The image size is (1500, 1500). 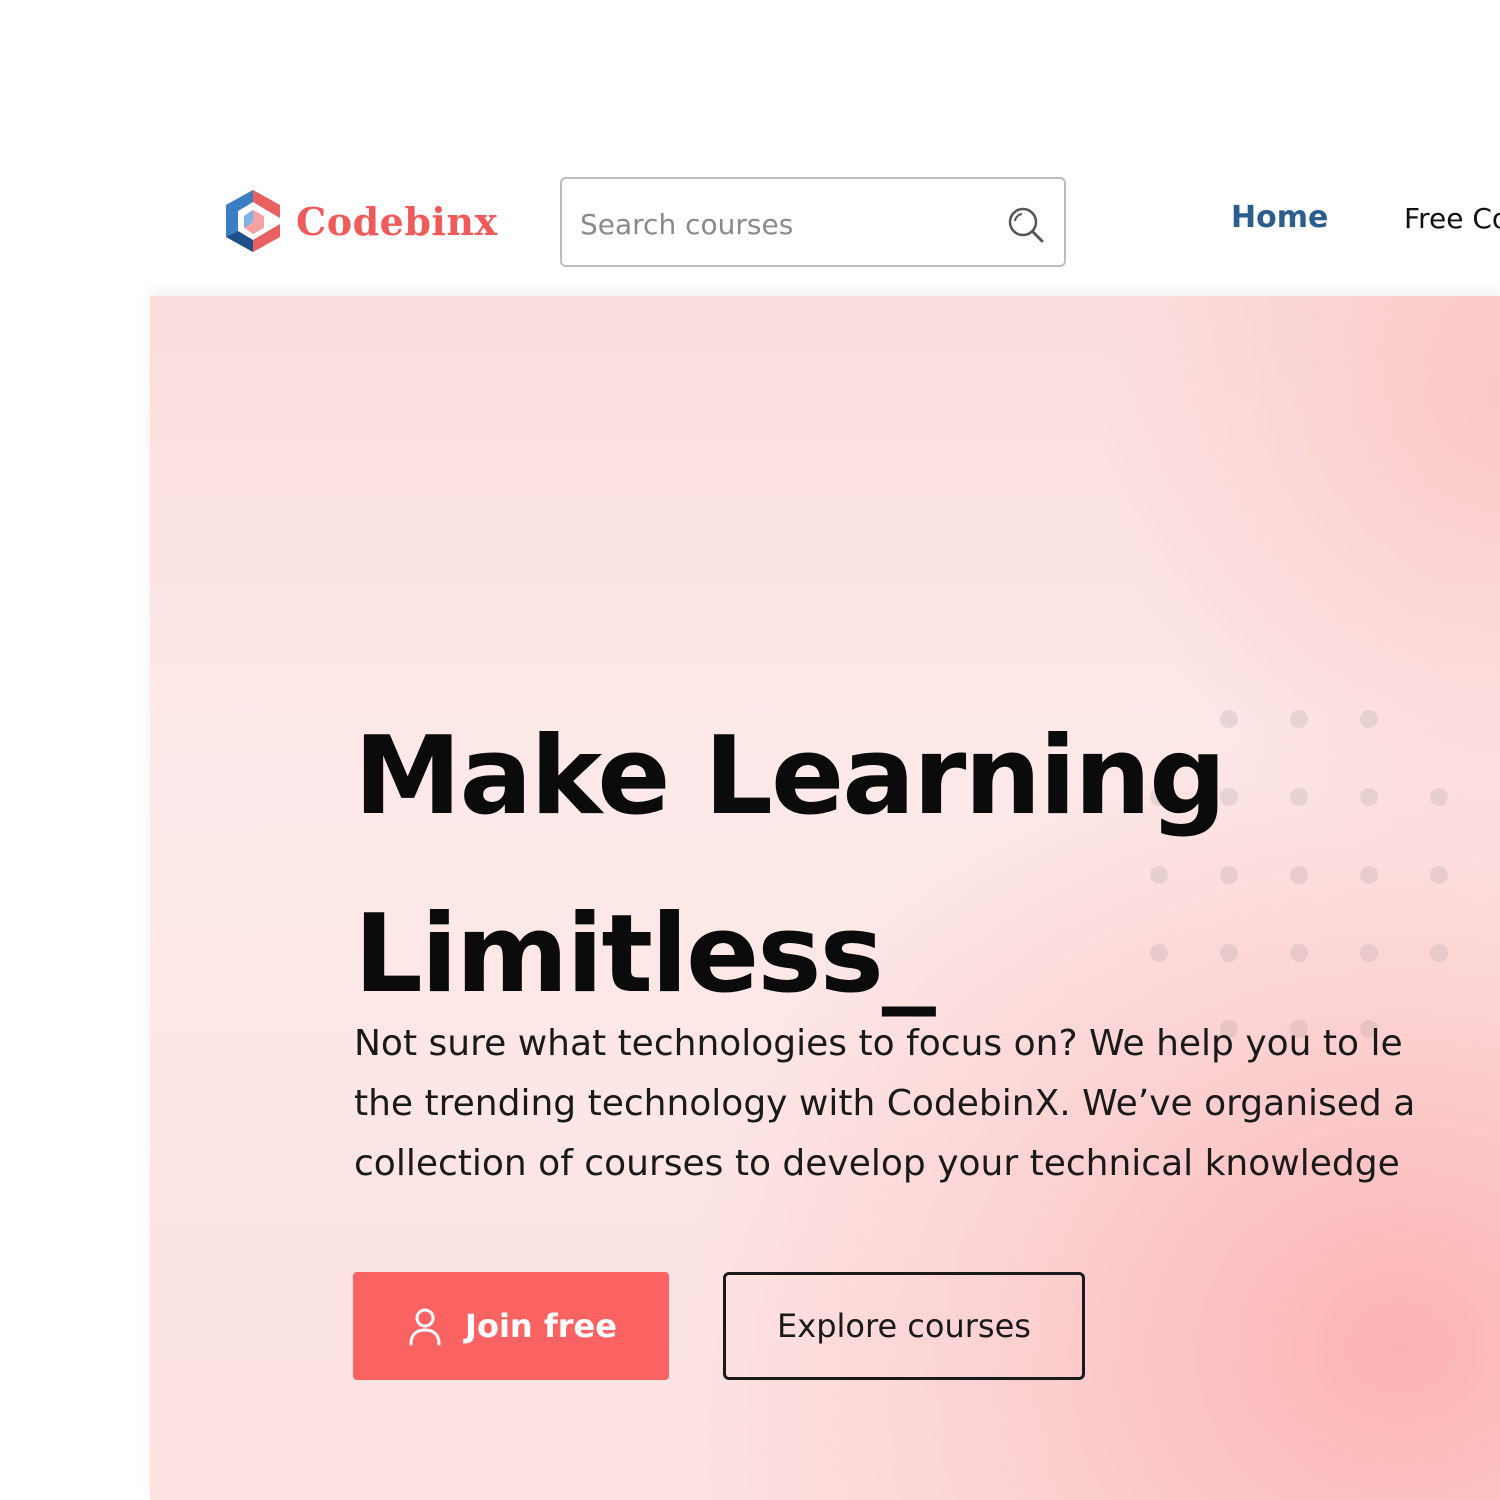 What do you see at coordinates (1452, 218) in the screenshot?
I see `nav-item-free-courses: Free Co` at bounding box center [1452, 218].